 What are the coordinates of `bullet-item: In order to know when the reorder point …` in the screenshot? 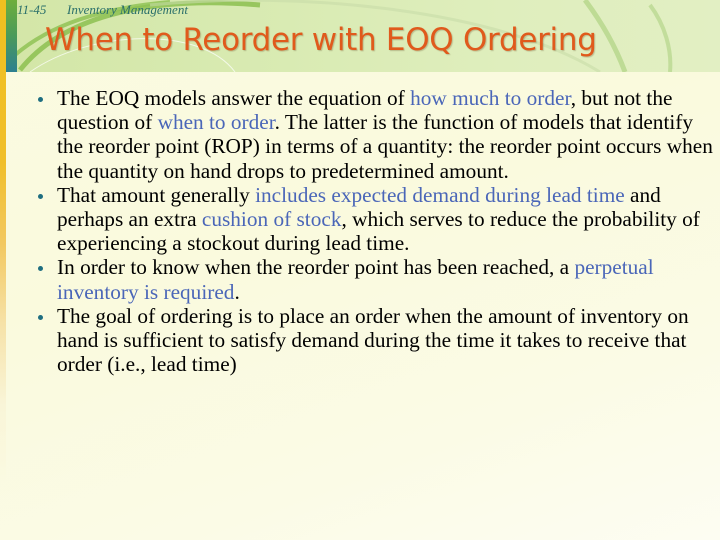 It's located at (376, 279).